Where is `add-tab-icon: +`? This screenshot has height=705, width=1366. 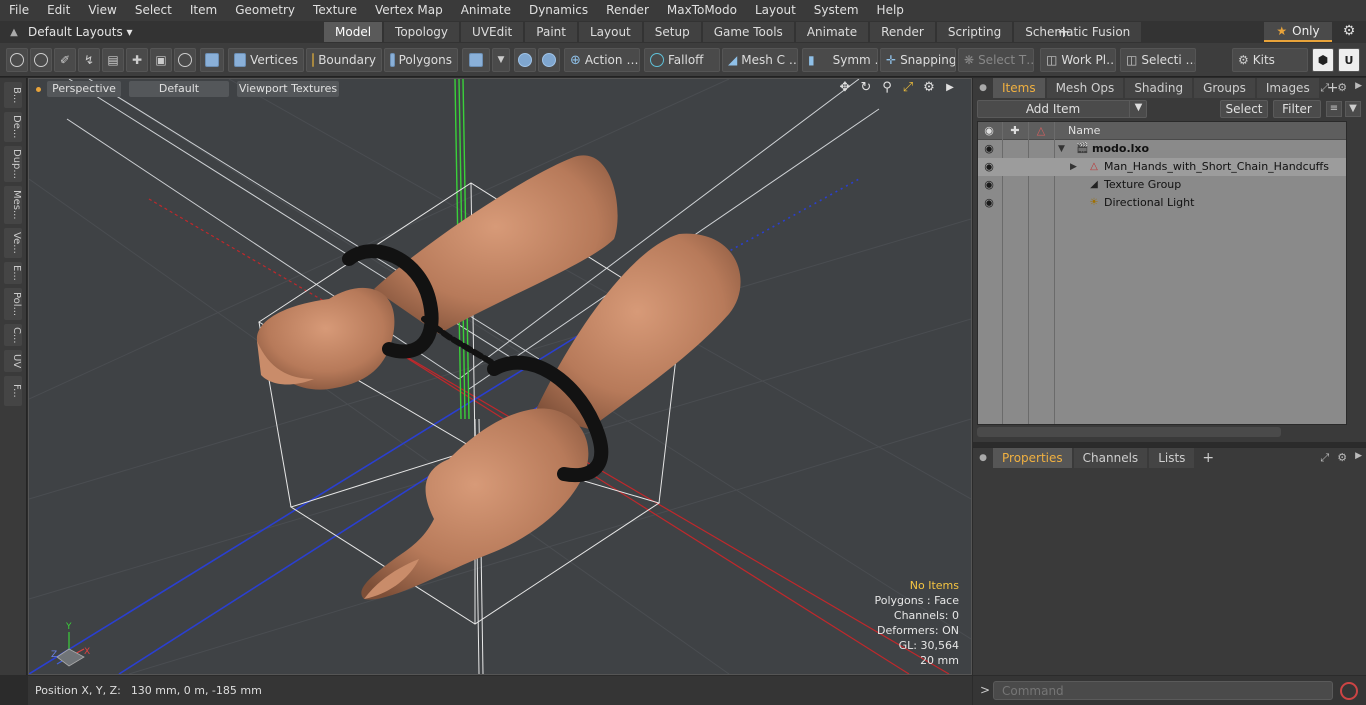 add-tab-icon: + is located at coordinates (1064, 32).